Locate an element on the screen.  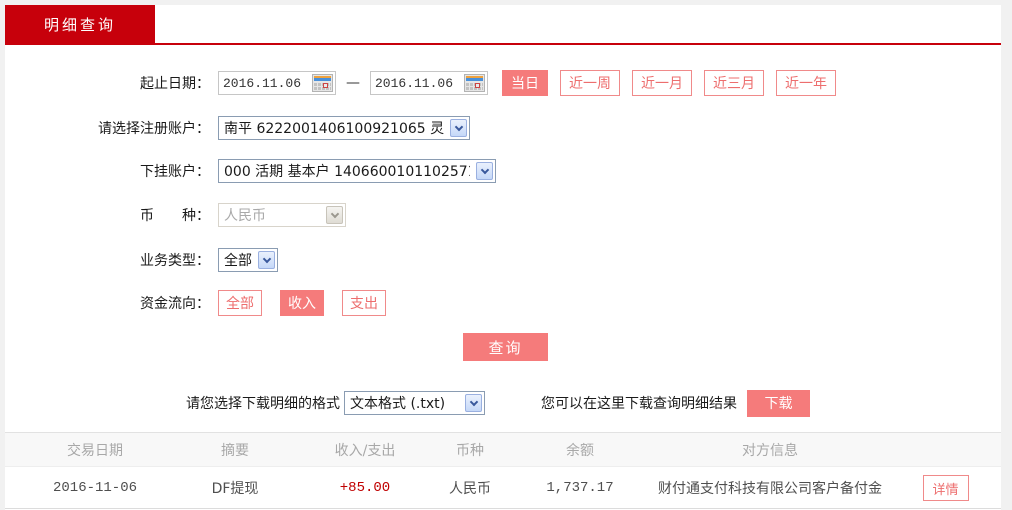
detail-button: 详情 is located at coordinates (945, 488).